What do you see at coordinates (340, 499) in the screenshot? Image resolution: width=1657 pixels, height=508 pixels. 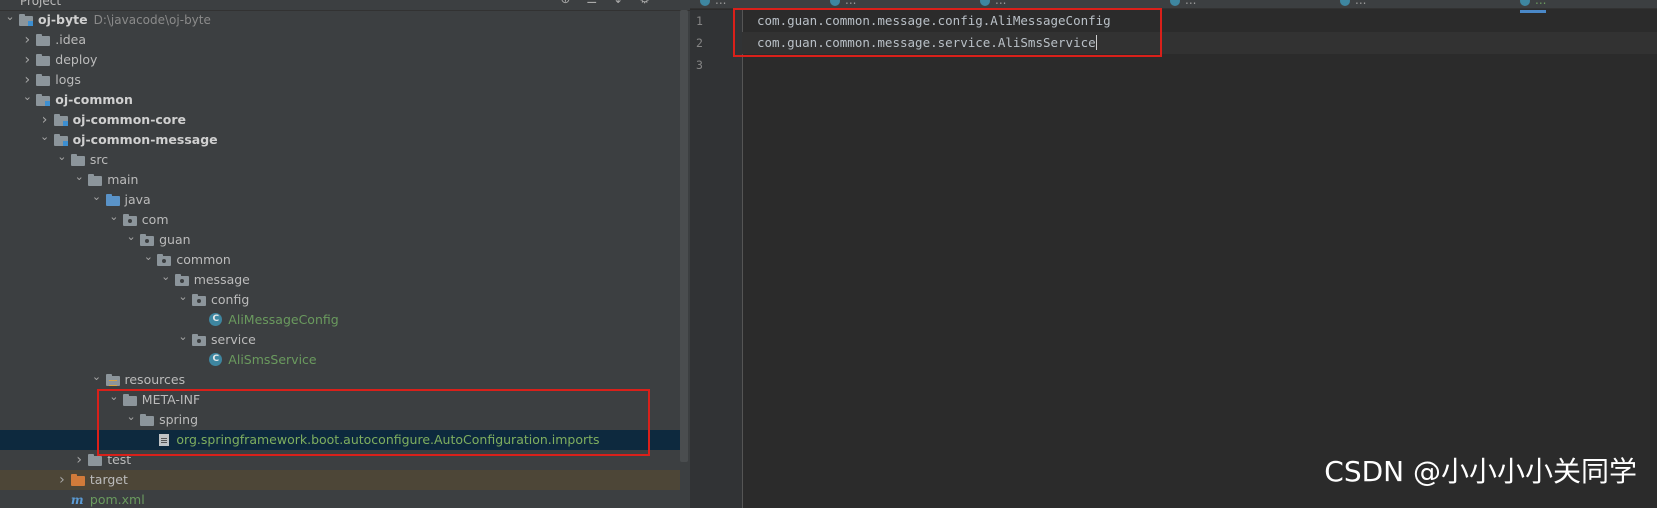 I see `tree-row: m pom.xml` at bounding box center [340, 499].